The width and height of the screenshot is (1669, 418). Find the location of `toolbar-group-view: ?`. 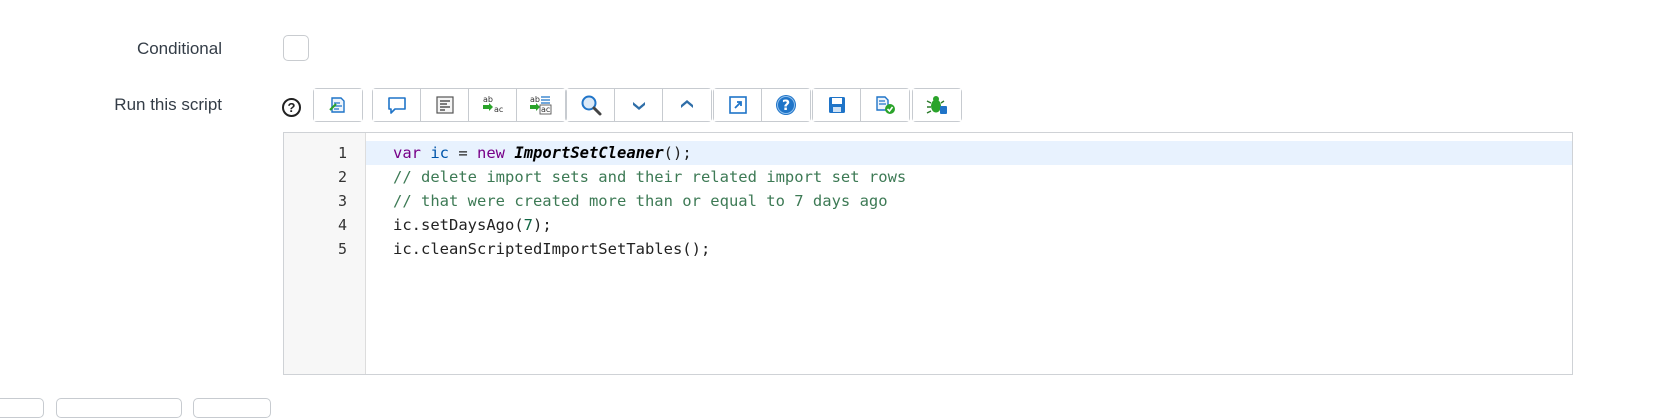

toolbar-group-view: ? is located at coordinates (762, 105).